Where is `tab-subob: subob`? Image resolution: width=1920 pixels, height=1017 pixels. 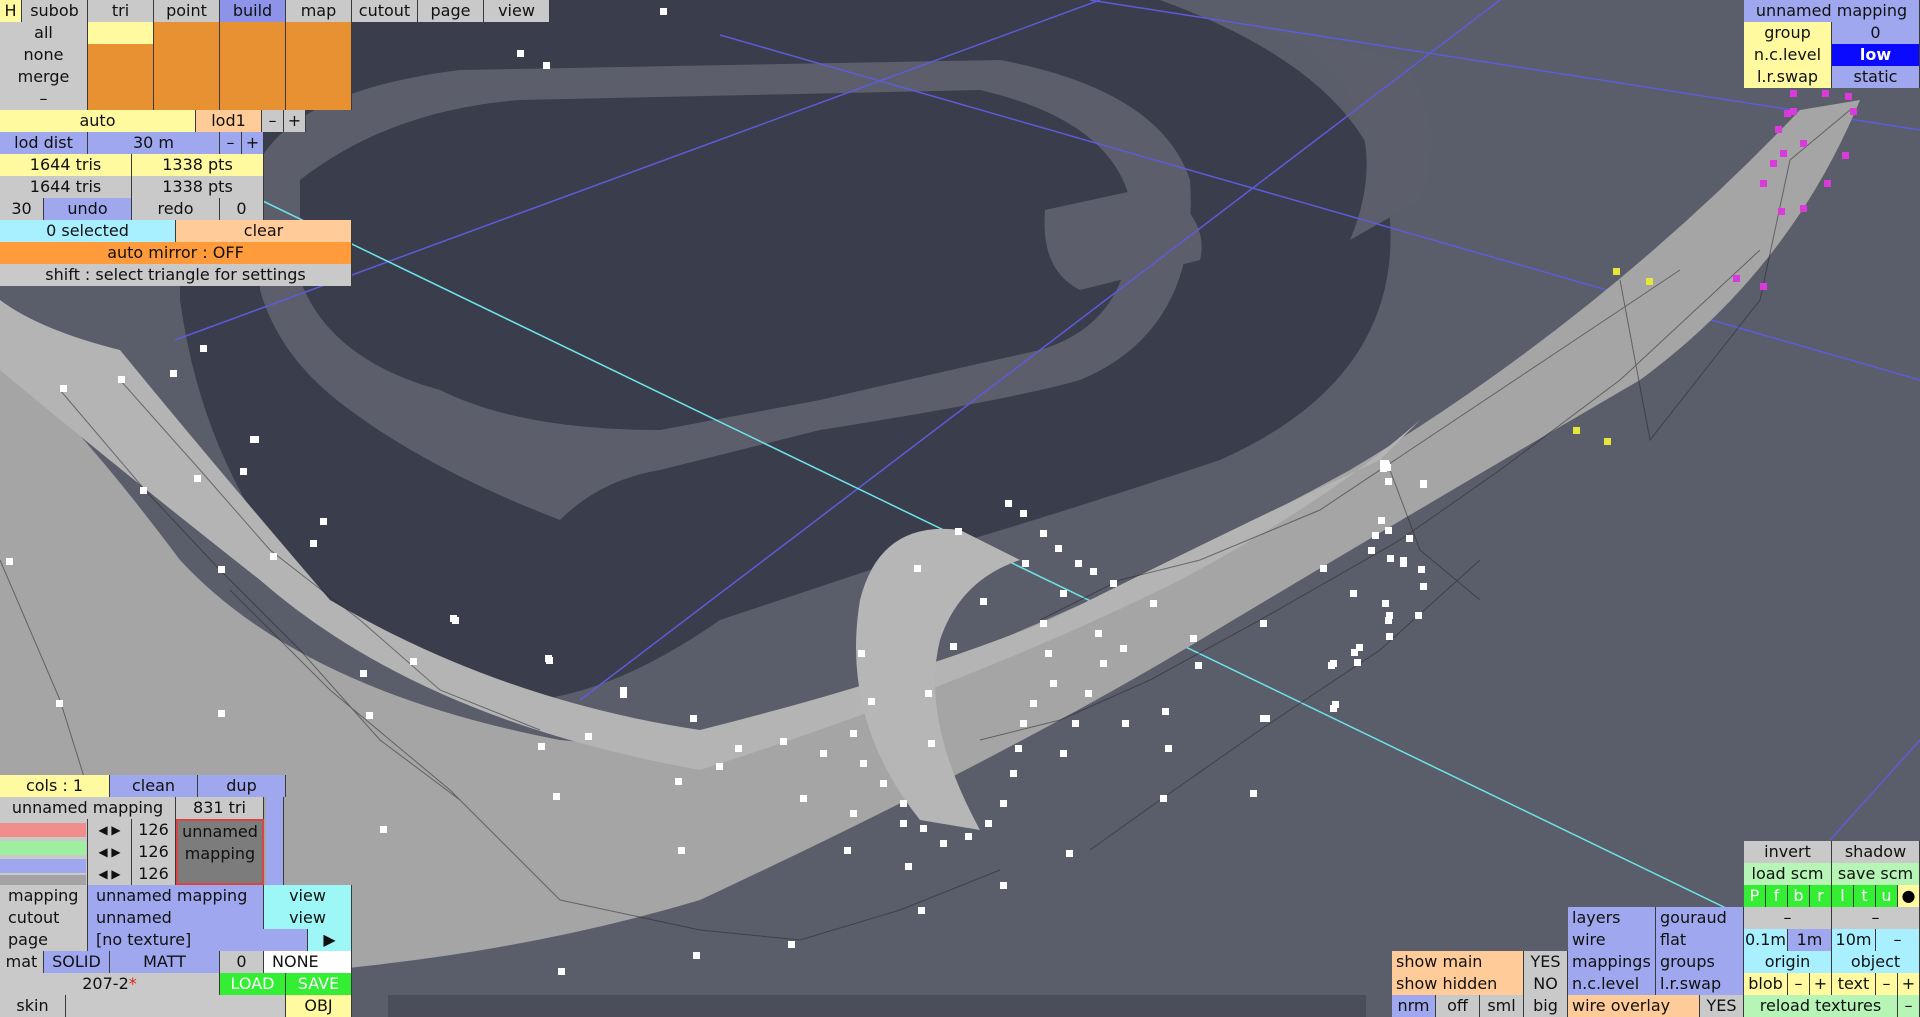 tab-subob: subob is located at coordinates (55, 11).